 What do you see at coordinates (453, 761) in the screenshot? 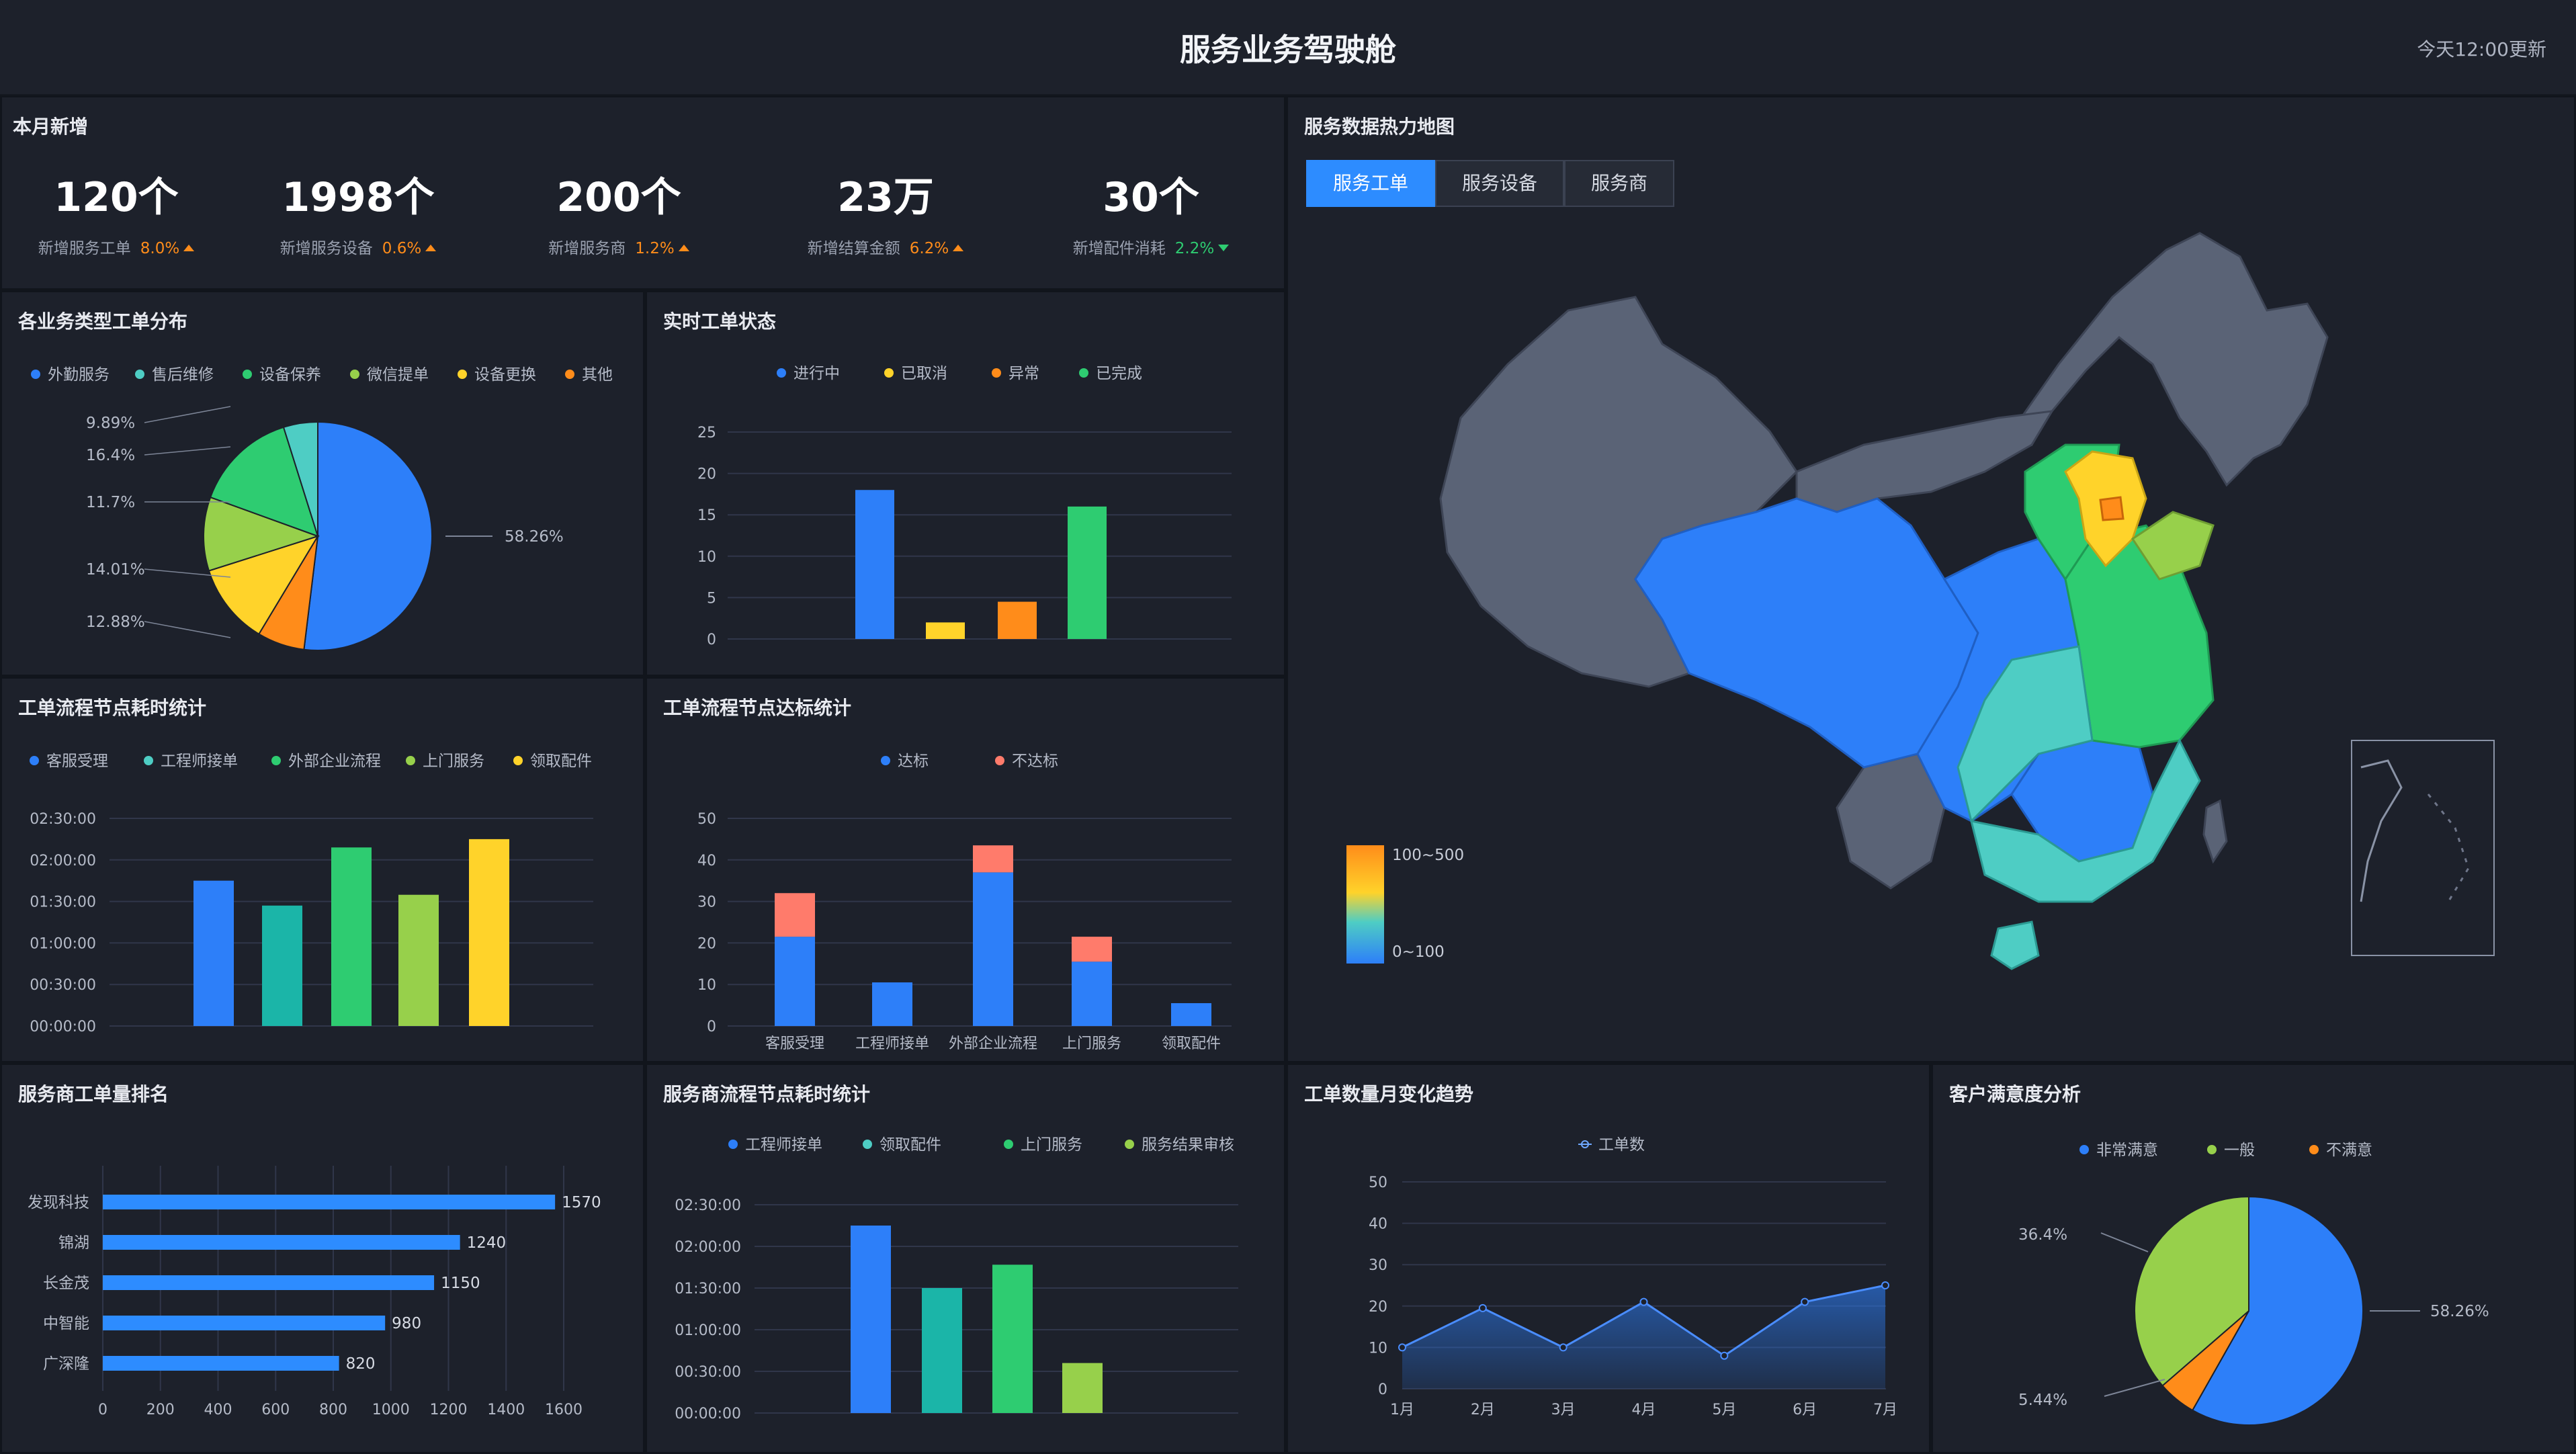
I see `legend-label: 上门服务` at bounding box center [453, 761].